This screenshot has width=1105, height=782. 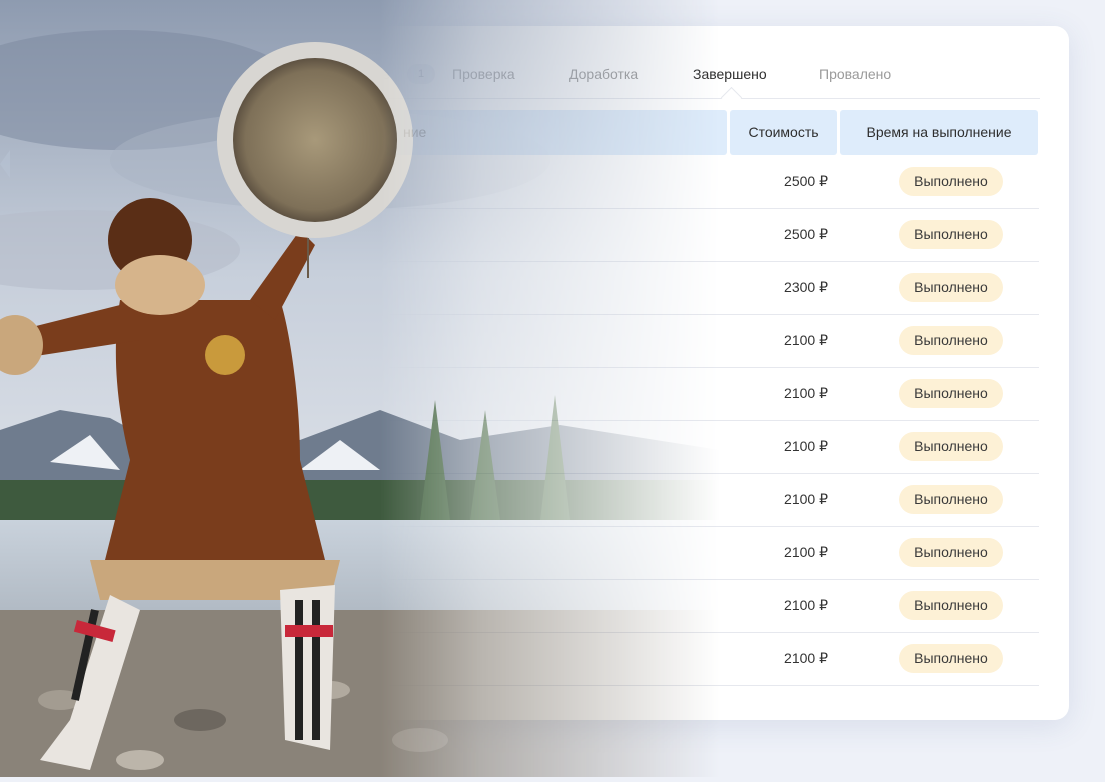 What do you see at coordinates (731, 97) in the screenshot?
I see `active-tab-caret` at bounding box center [731, 97].